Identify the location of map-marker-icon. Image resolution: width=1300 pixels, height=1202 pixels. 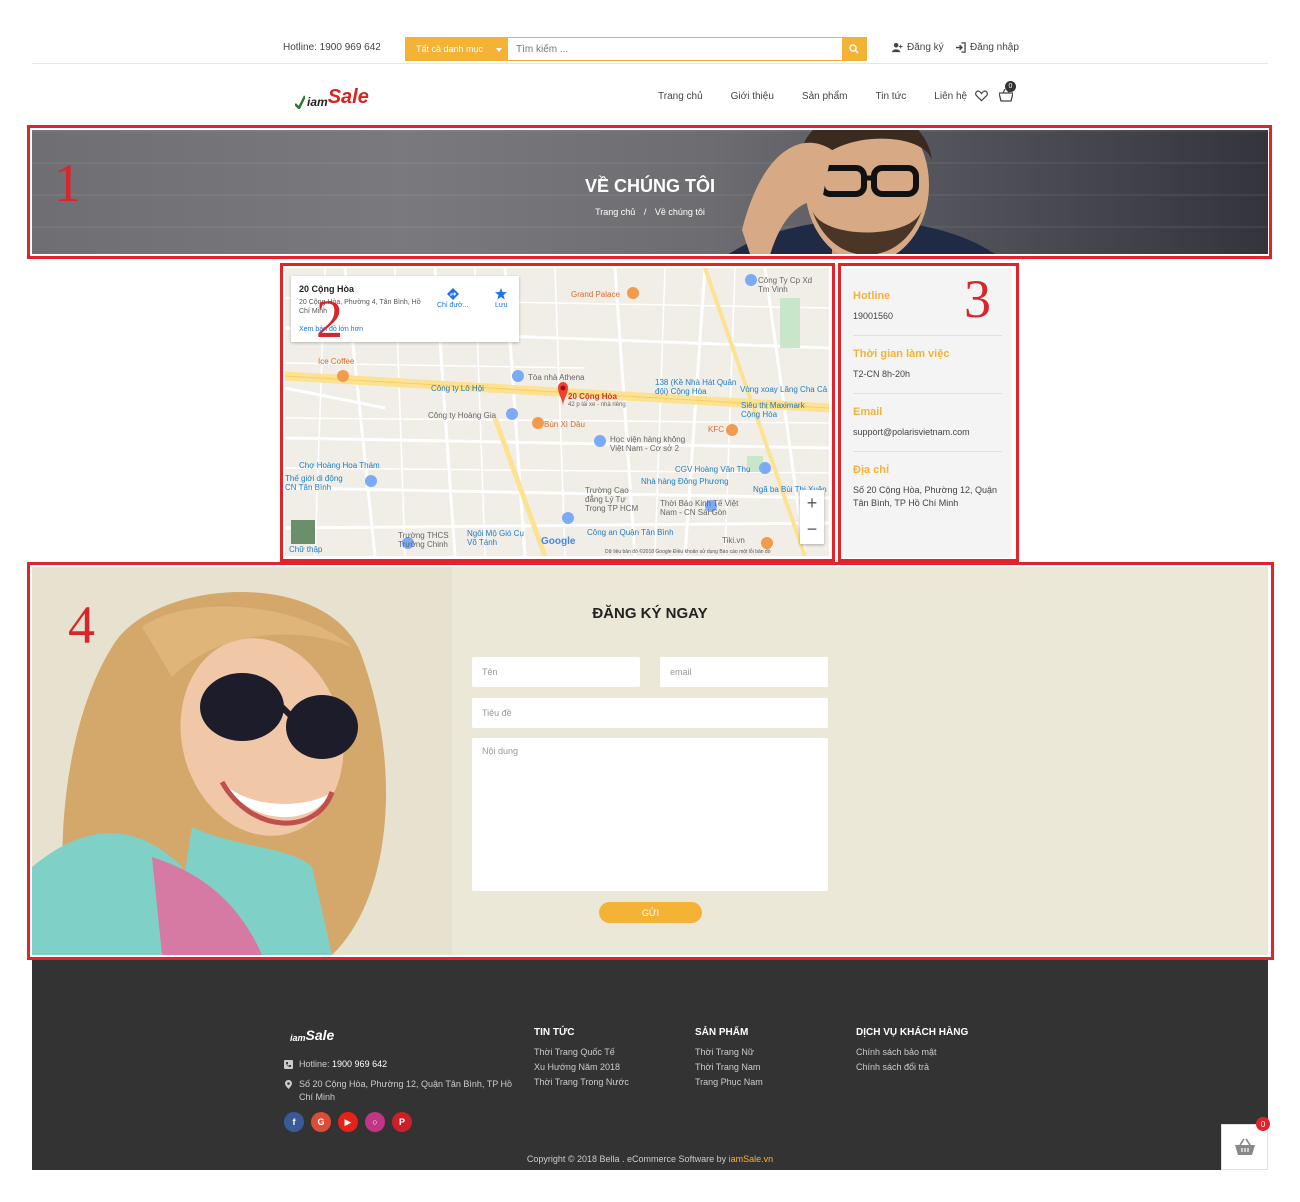
(288, 1084).